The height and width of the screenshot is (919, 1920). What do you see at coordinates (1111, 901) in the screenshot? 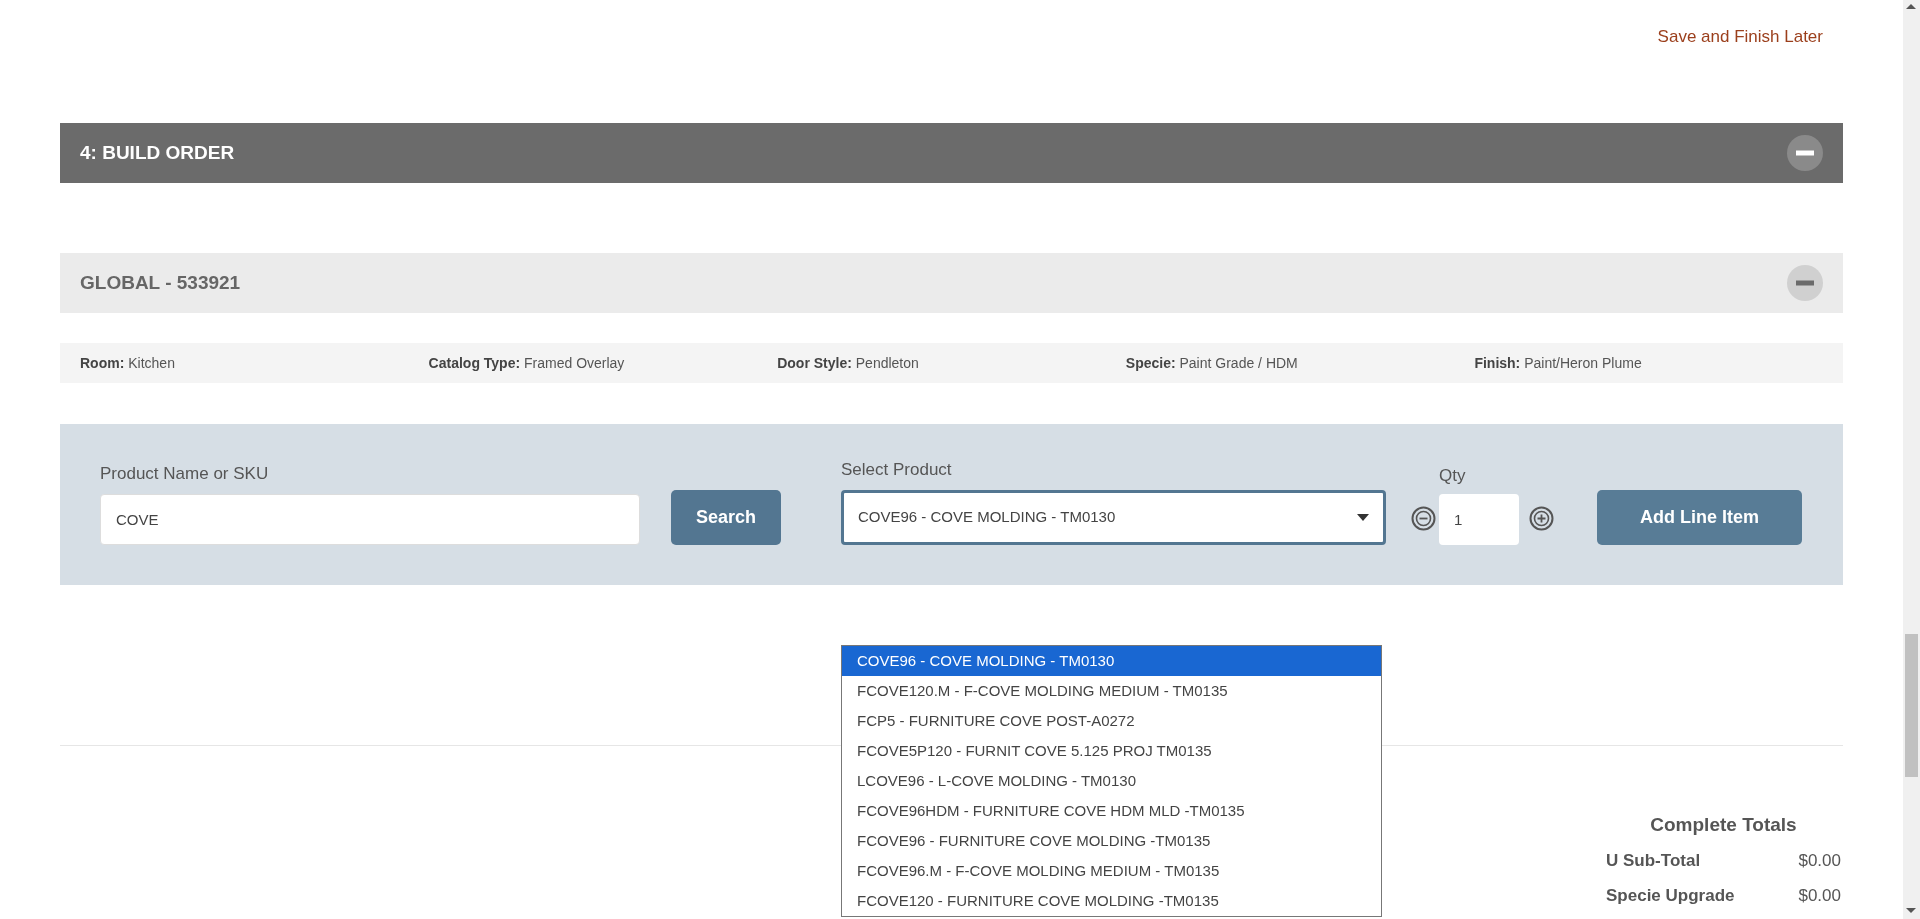
I see `dropdown-option: FCOVE120 - FURNITURE COVE MOLDING -TM0135` at bounding box center [1111, 901].